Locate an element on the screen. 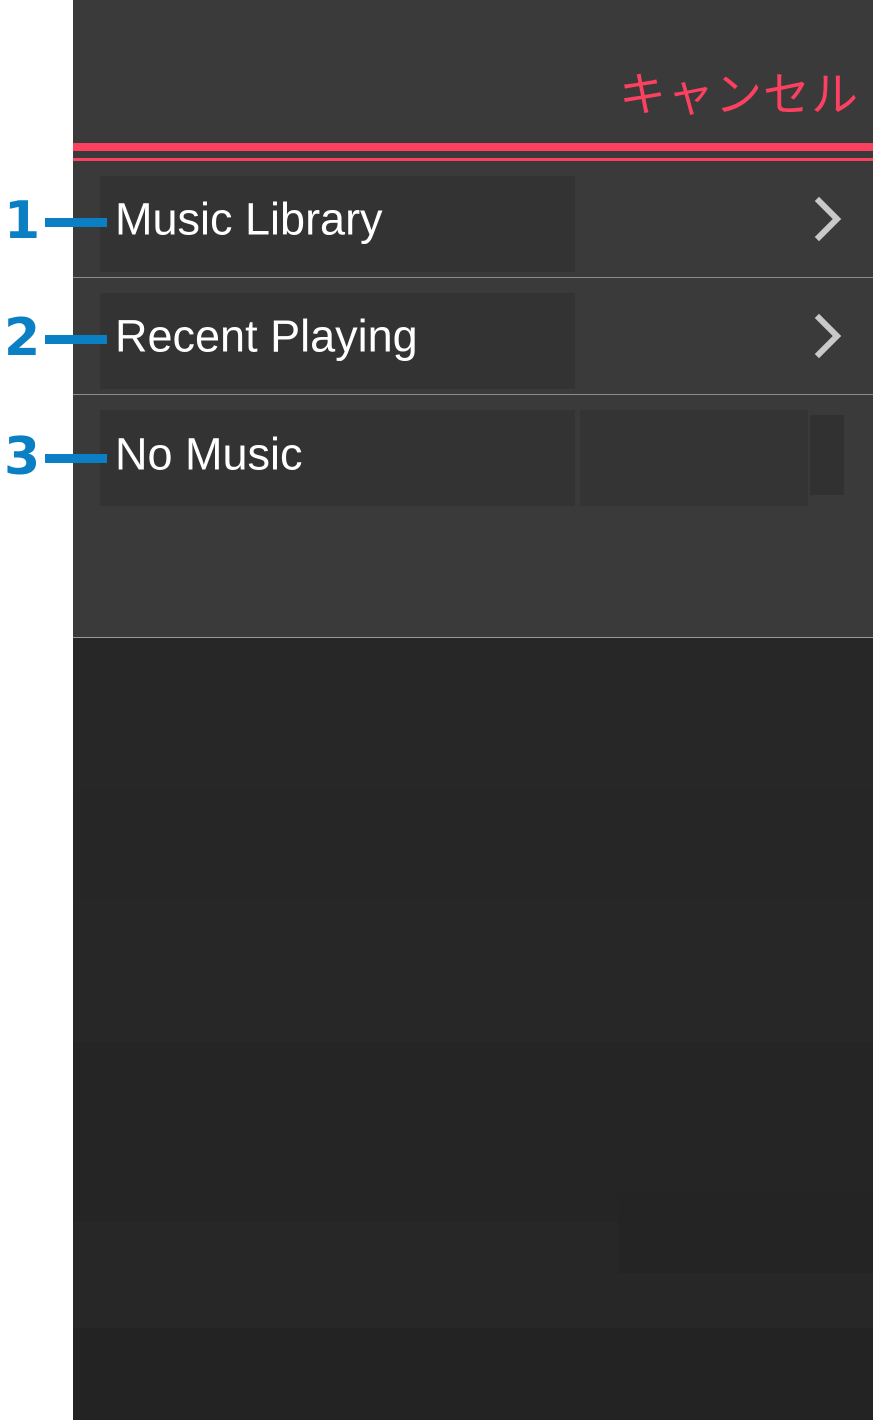  list-item-label: No Music is located at coordinates (209, 453).